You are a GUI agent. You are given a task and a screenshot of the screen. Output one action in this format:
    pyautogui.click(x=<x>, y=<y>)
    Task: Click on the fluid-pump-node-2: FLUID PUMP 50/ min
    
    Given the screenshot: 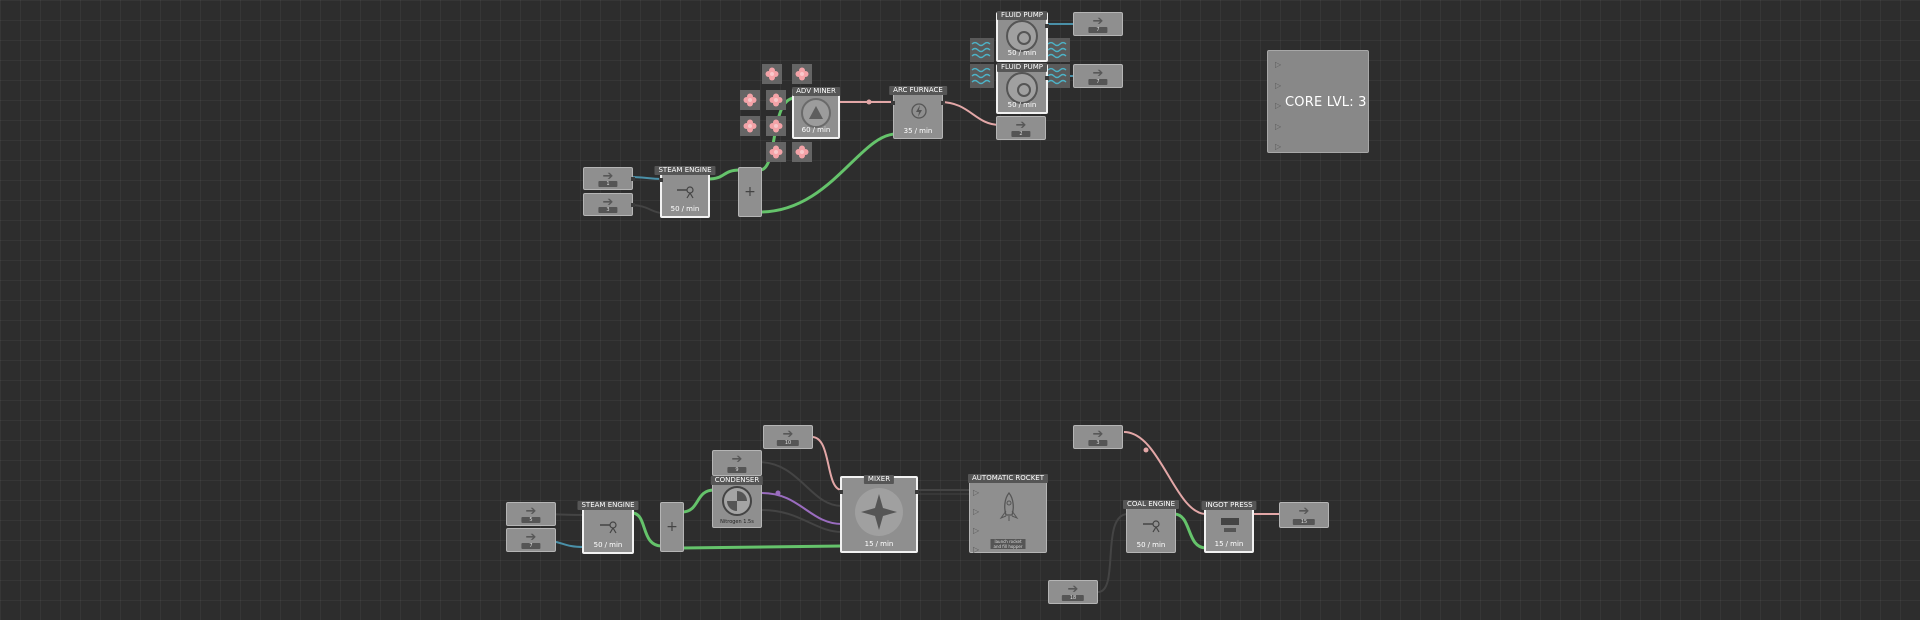 What is the action you would take?
    pyautogui.click(x=1022, y=88)
    